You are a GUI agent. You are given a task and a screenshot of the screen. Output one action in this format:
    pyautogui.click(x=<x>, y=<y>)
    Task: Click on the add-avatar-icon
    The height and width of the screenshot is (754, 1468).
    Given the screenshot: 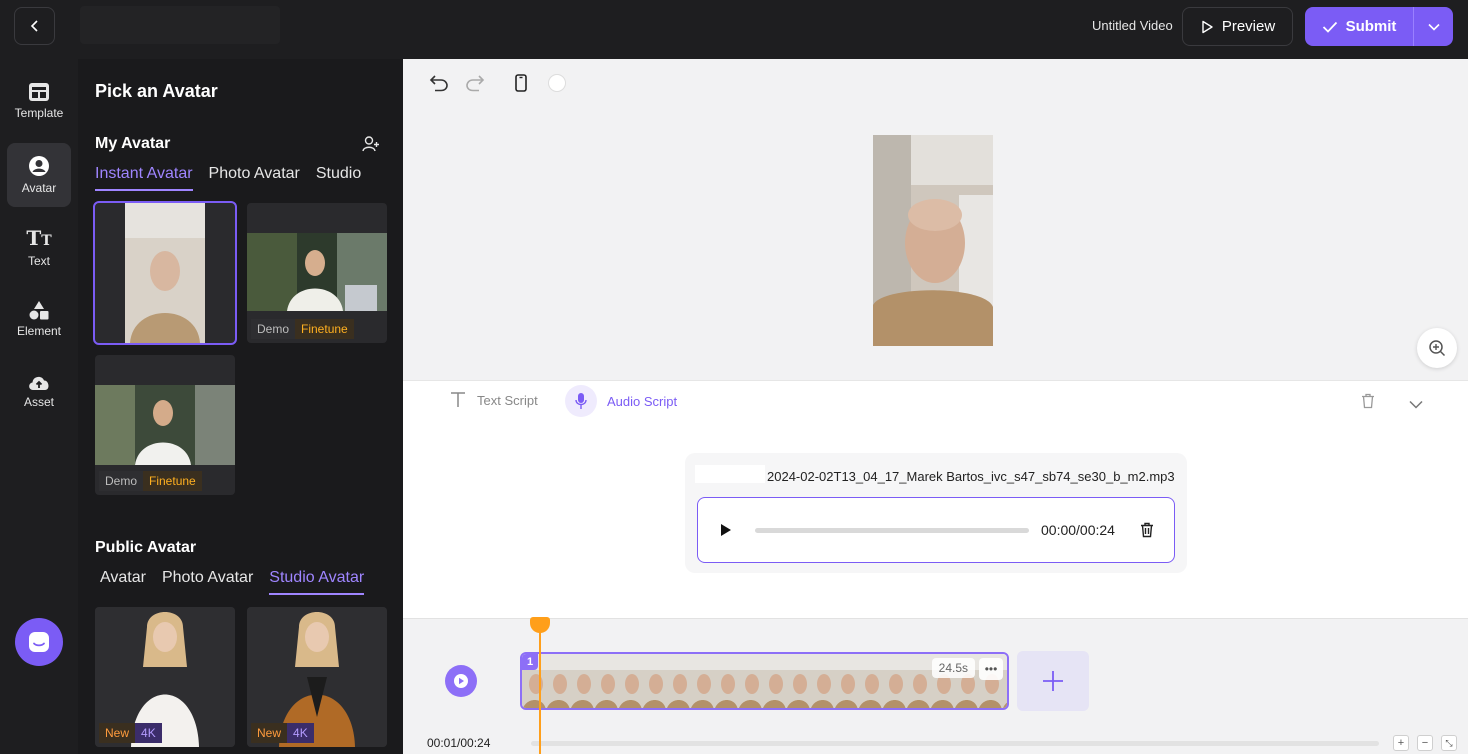 What is the action you would take?
    pyautogui.click(x=371, y=144)
    